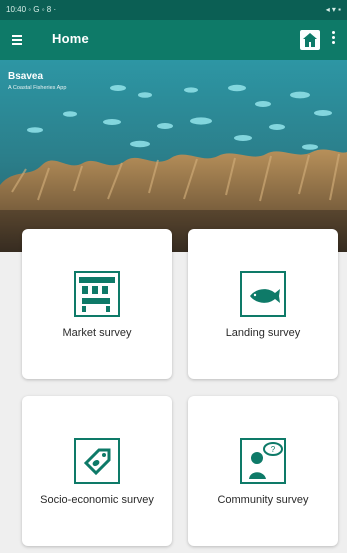  Describe the element at coordinates (19, 40) in the screenshot. I see `menu-icon` at that location.